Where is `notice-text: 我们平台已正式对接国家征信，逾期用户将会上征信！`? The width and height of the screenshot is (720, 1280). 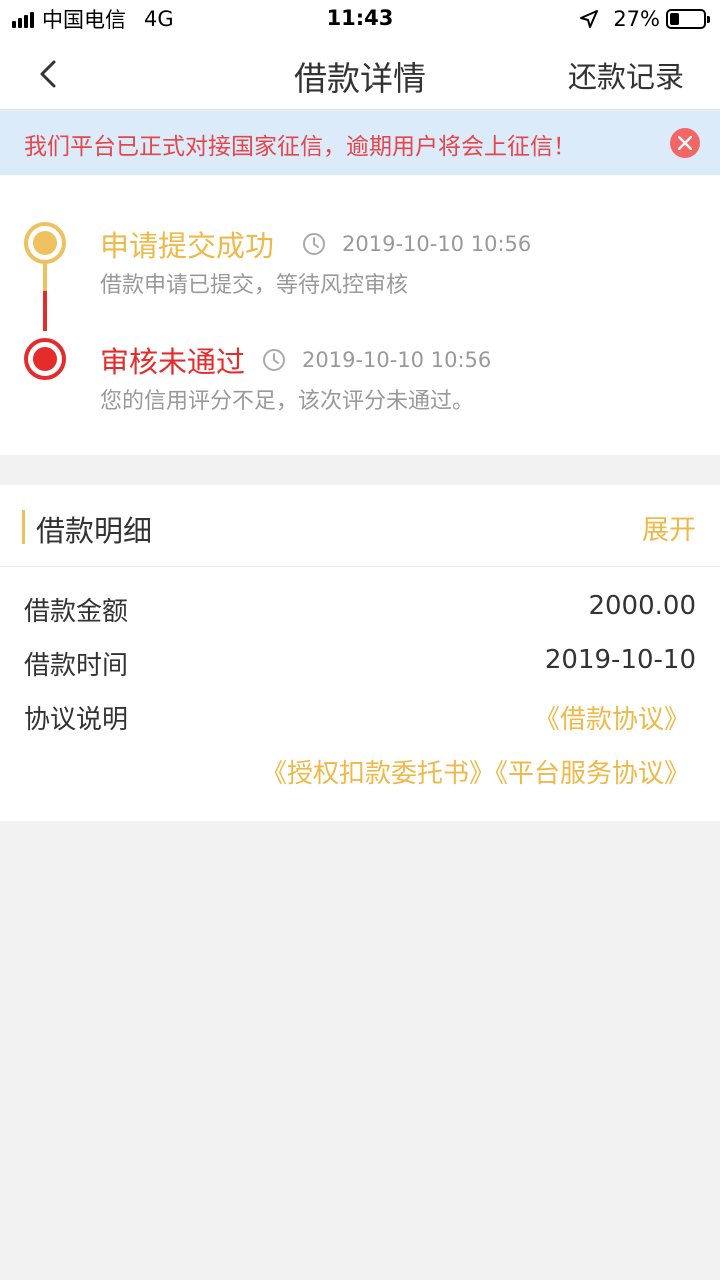
notice-text: 我们平台已正式对接国家征信，逾期用户将会上征信！ is located at coordinates (300, 147).